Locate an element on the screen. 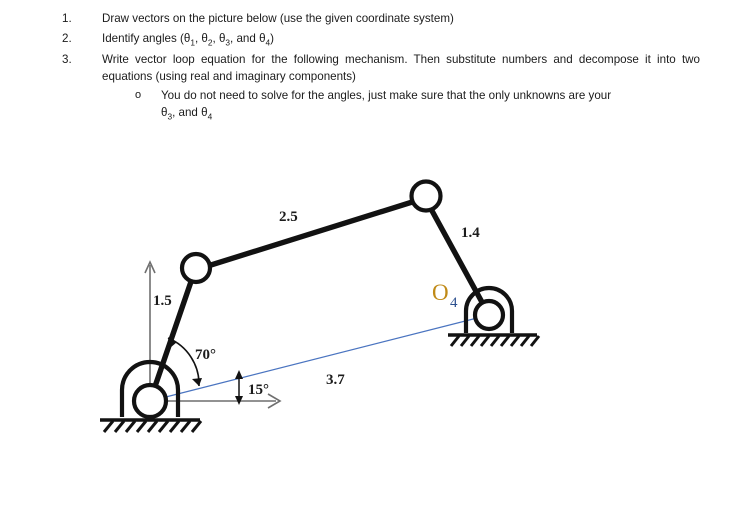 The height and width of the screenshot is (521, 756). tail-separator: , and is located at coordinates (187, 113).